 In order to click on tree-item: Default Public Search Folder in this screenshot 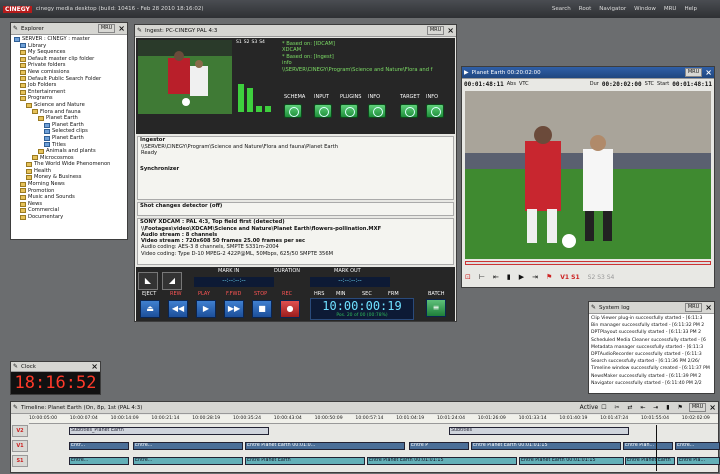, I will do `click(69, 79)`.